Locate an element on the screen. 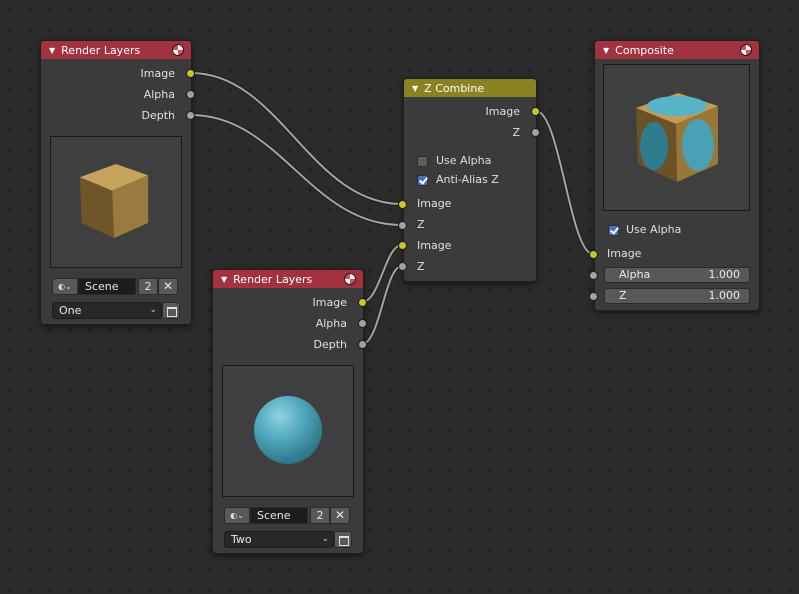 This screenshot has height=594, width=799. link-rl1-image-to-zcombine-image-line is located at coordinates (296, 138).